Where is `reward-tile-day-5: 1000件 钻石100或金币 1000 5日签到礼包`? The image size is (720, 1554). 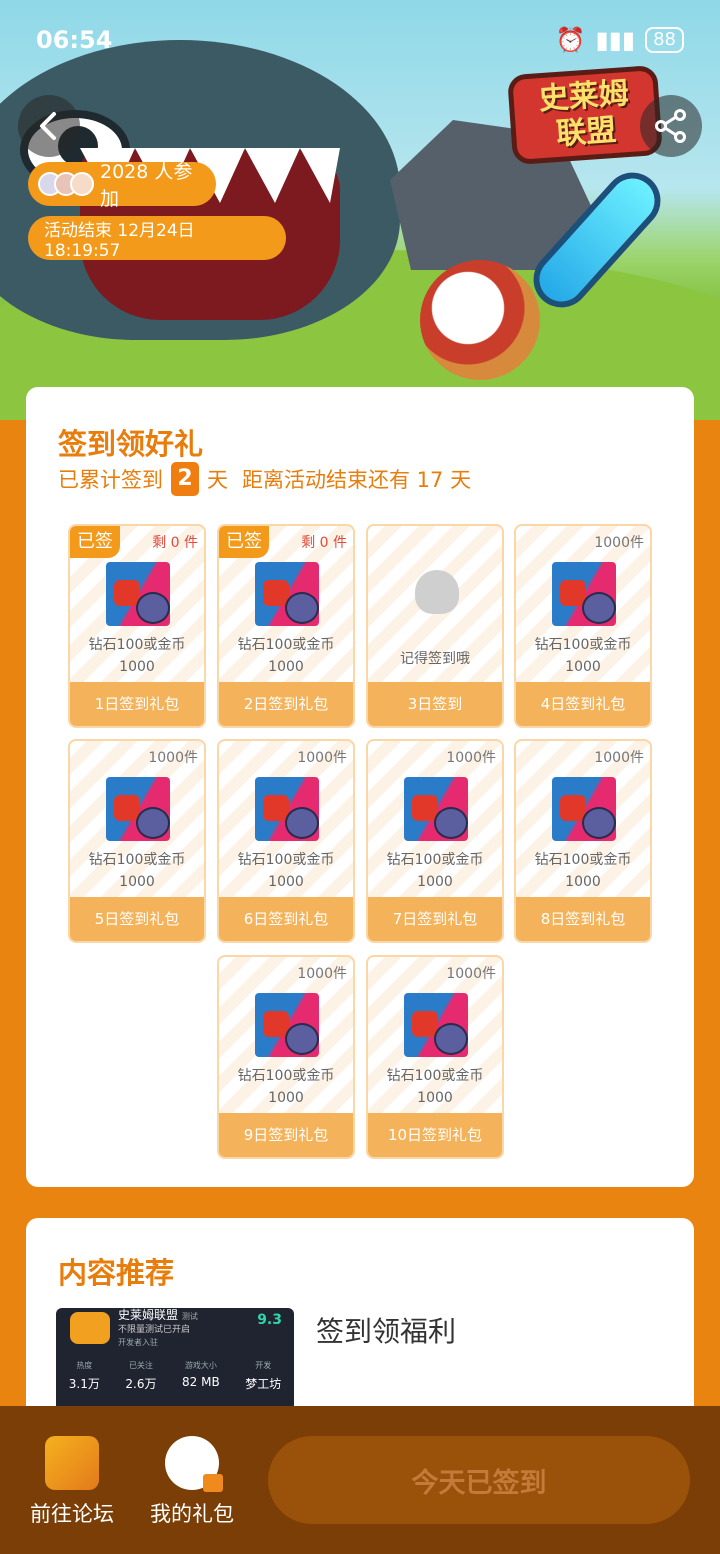
reward-tile-day-5: 1000件 钻石100或金币 1000 5日签到礼包 is located at coordinates (137, 841).